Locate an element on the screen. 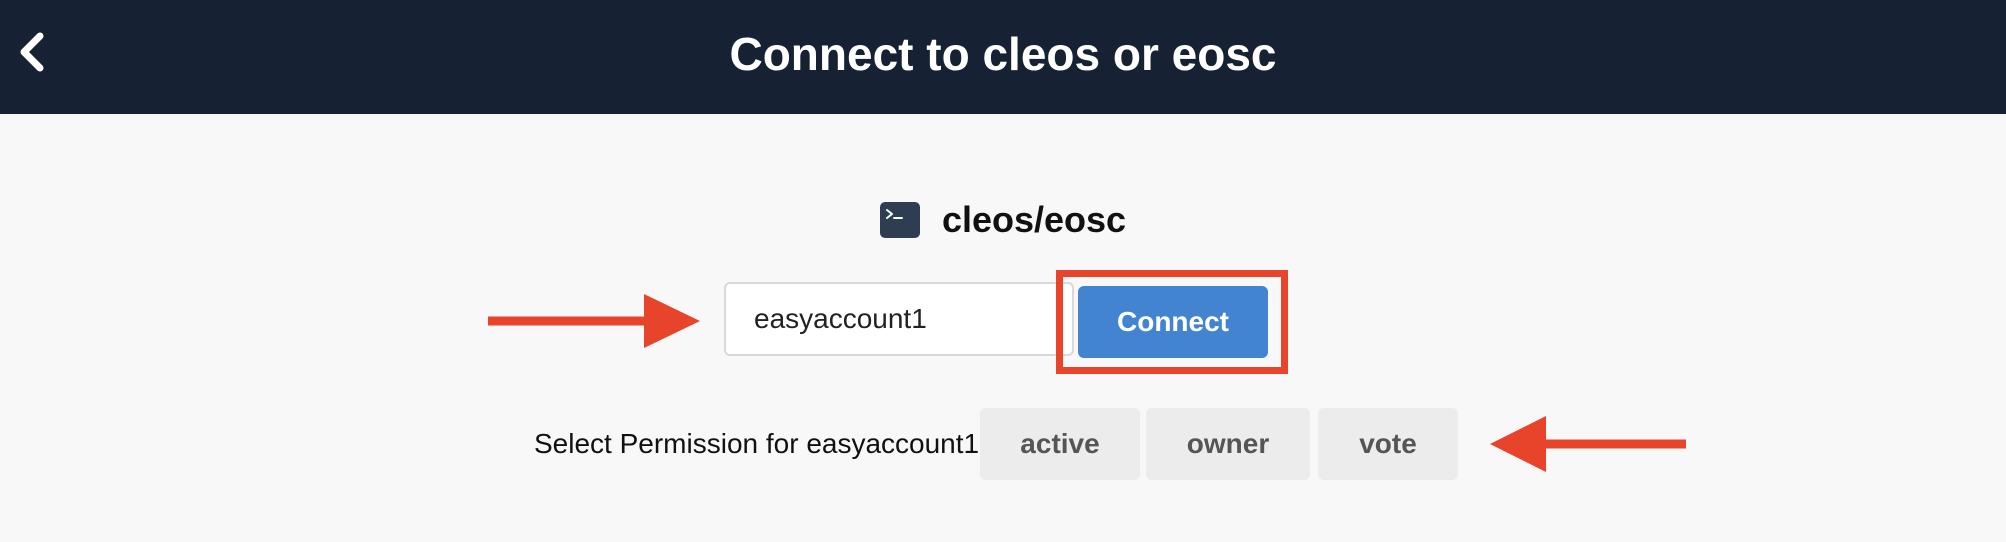 The height and width of the screenshot is (542, 2006). permission-label: Select Permission for easyaccount1: is located at coordinates (760, 443).